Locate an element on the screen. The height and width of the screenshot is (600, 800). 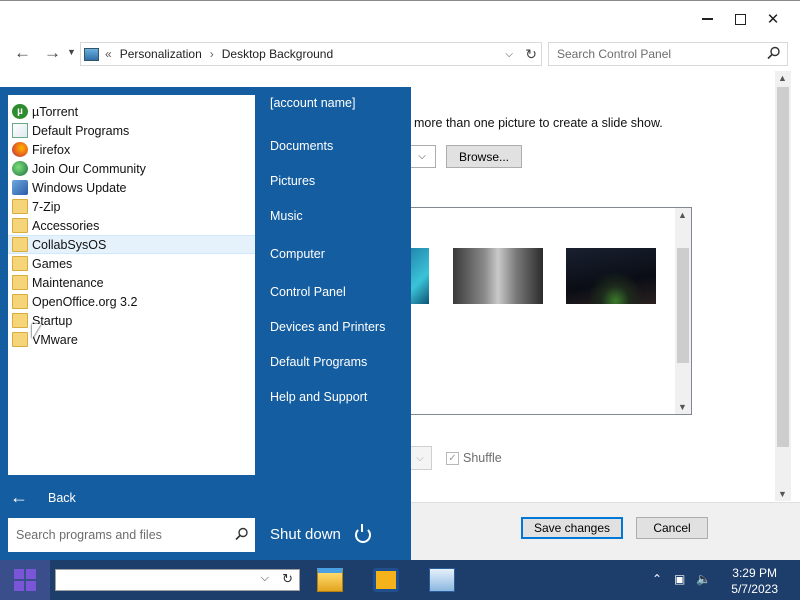
program-folder-openoffice: OpenOffice.org 3.2 is located at coordinates (131, 301).